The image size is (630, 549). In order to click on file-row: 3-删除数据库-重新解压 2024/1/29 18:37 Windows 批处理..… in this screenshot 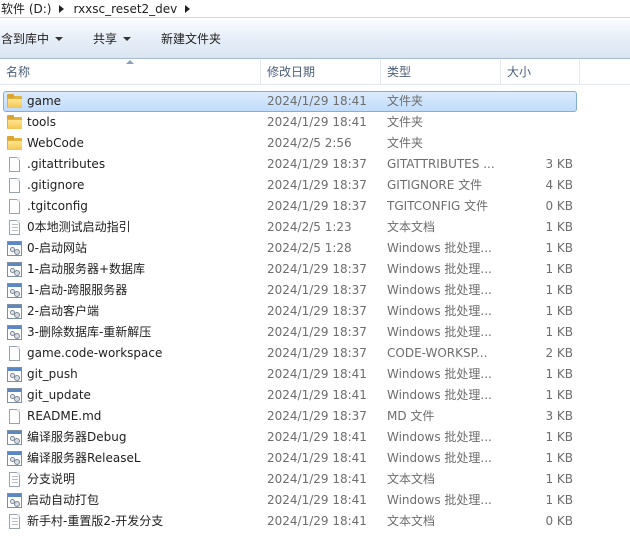, I will do `click(315, 332)`.